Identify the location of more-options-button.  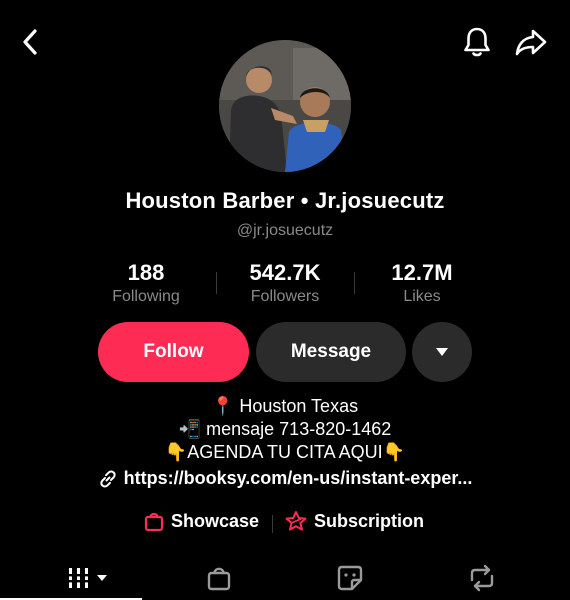
(442, 352).